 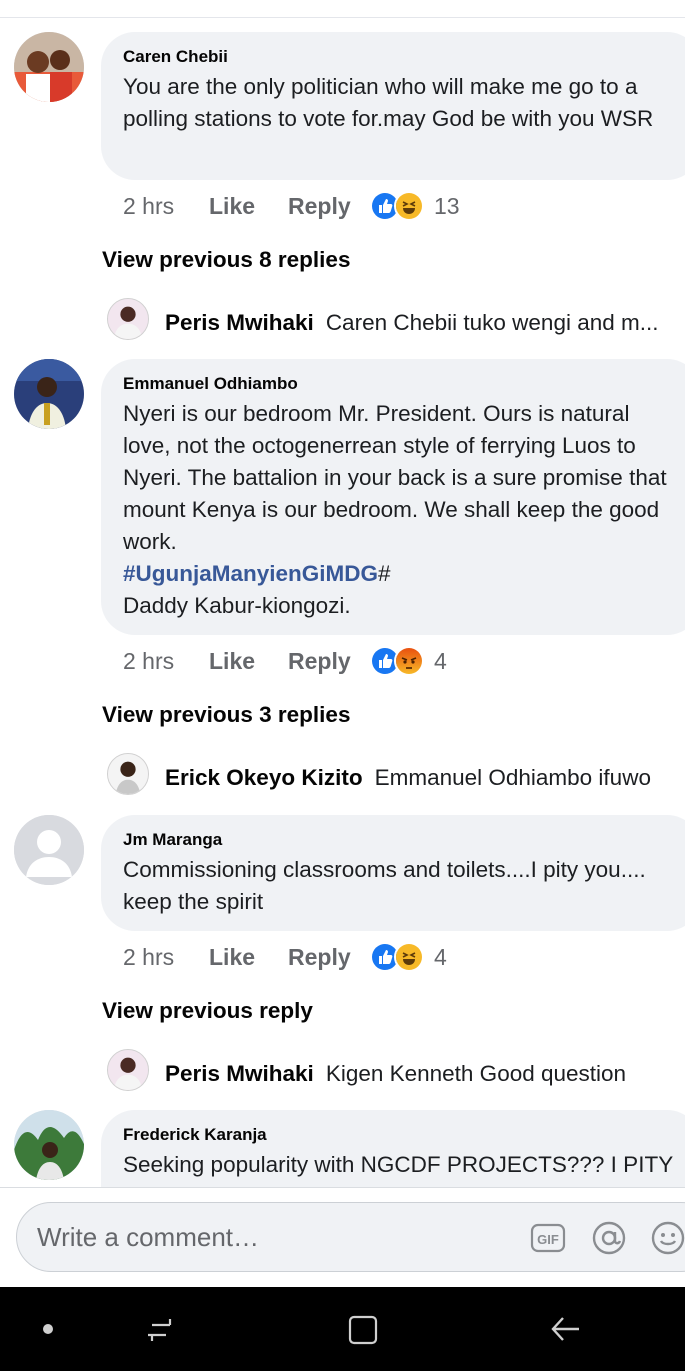 I want to click on view-previous-replies: View previous reply, so click(x=207, y=1011).